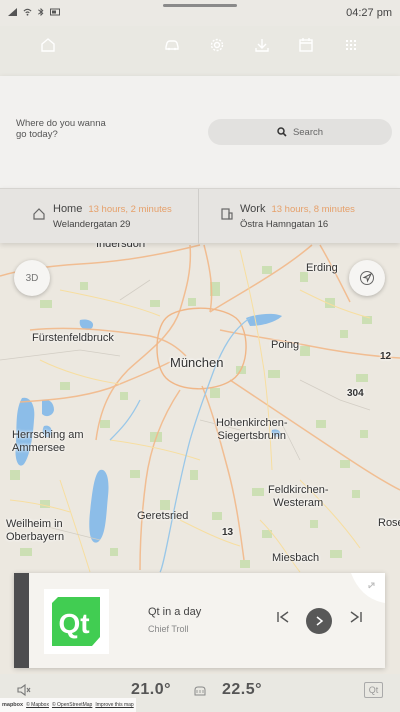 This screenshot has width=400, height=712. What do you see at coordinates (55, 12) in the screenshot?
I see `battery-icon` at bounding box center [55, 12].